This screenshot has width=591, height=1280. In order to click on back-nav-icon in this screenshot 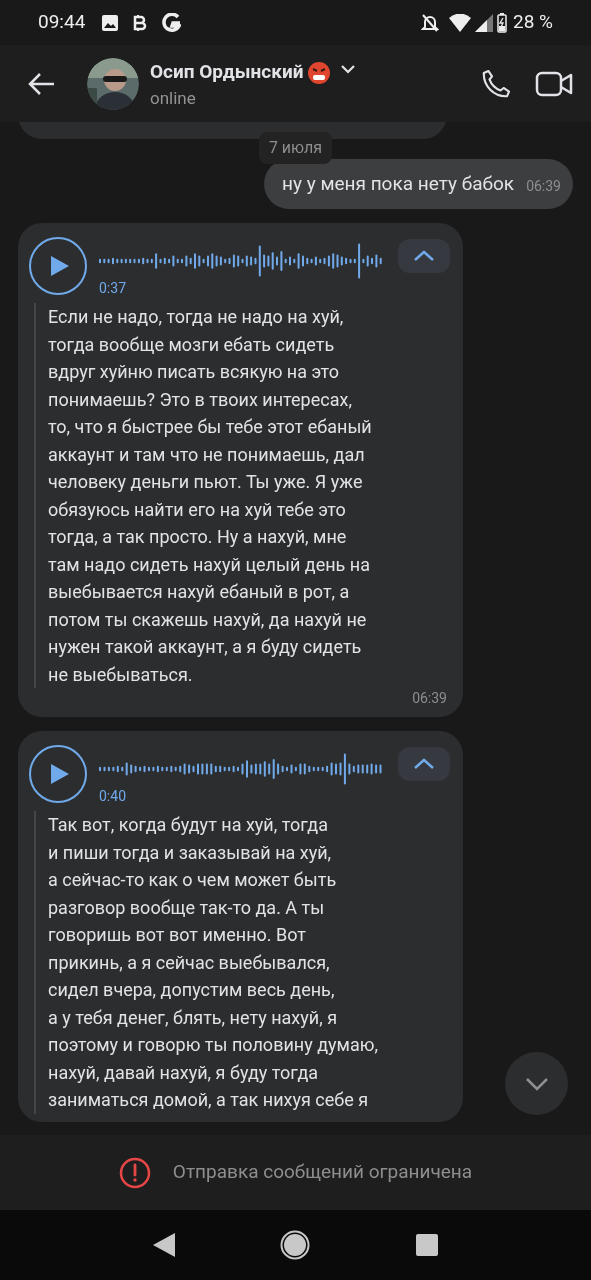, I will do `click(163, 1245)`.